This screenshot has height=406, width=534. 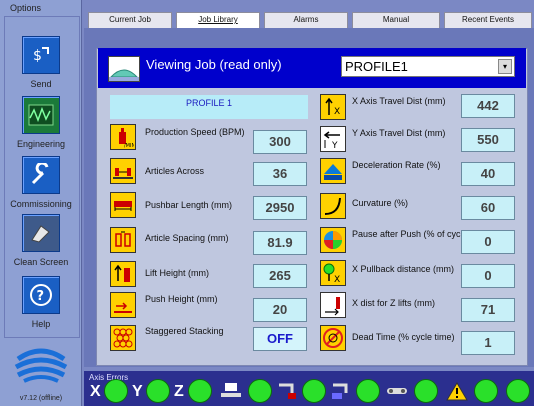 I want to click on pushbar-length-value: 2950, so click(x=280, y=208).